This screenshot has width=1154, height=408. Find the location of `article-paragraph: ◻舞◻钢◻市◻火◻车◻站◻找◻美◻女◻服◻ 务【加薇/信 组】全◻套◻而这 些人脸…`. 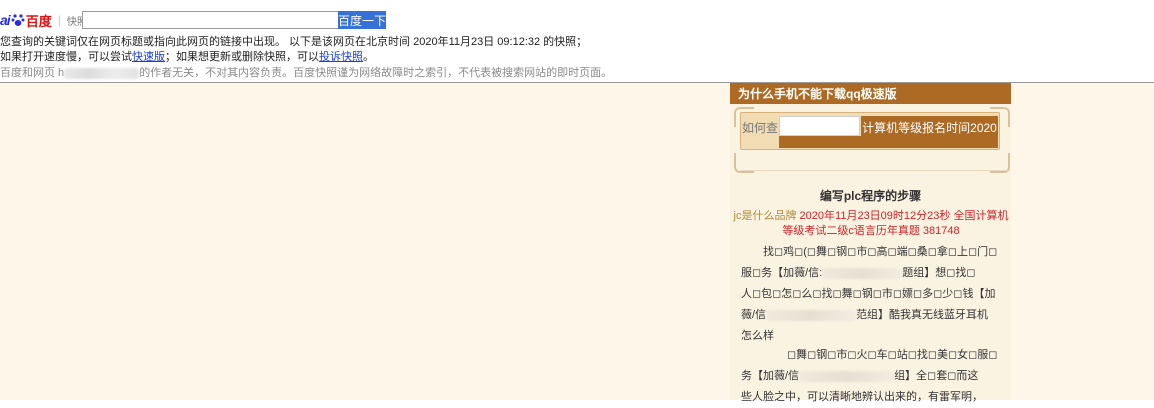

article-paragraph: ◻舞◻钢◻市◻火◻车◻站◻找◻美◻女◻服◻ 务【加薇/信 组】全◻套◻而这 些人脸… is located at coordinates (870, 376).